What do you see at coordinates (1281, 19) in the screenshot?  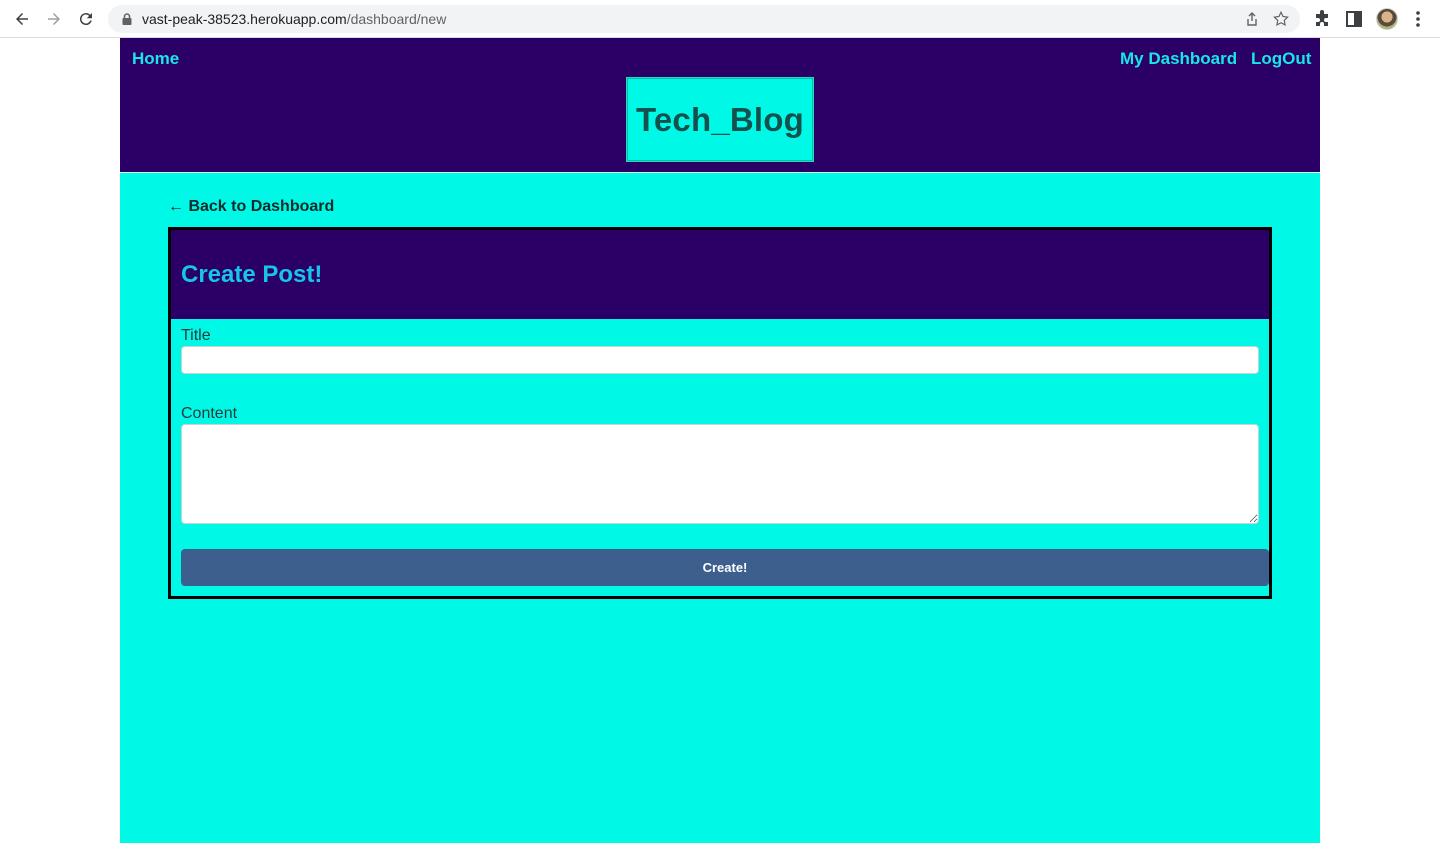 I see `star-icon` at bounding box center [1281, 19].